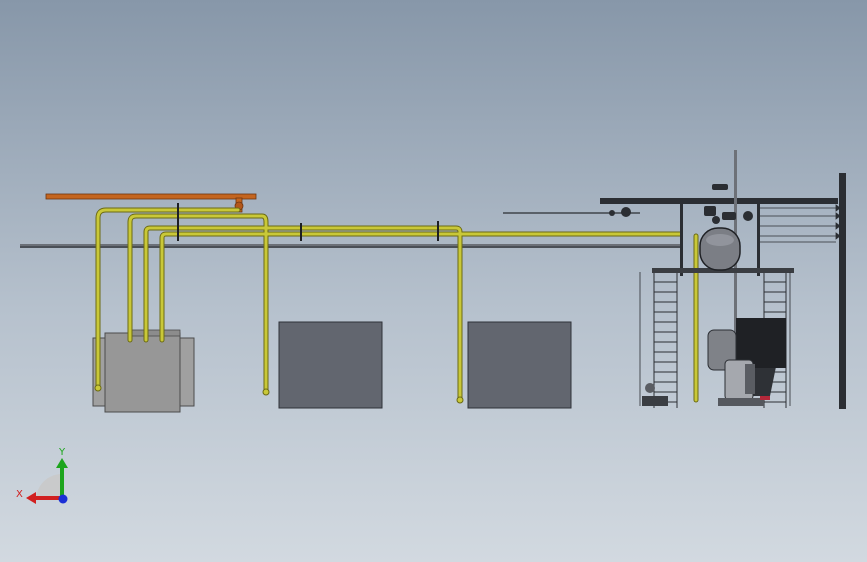 The image size is (867, 562). I want to click on z-axis-dot, so click(63, 499).